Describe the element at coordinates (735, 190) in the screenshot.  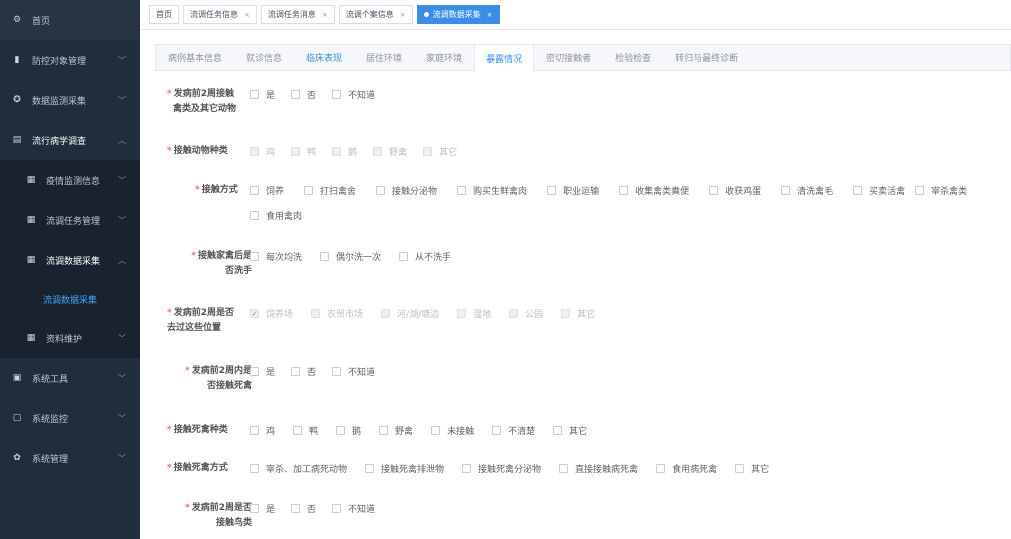
I see `checkbox-option: 收获鸡蛋` at that location.